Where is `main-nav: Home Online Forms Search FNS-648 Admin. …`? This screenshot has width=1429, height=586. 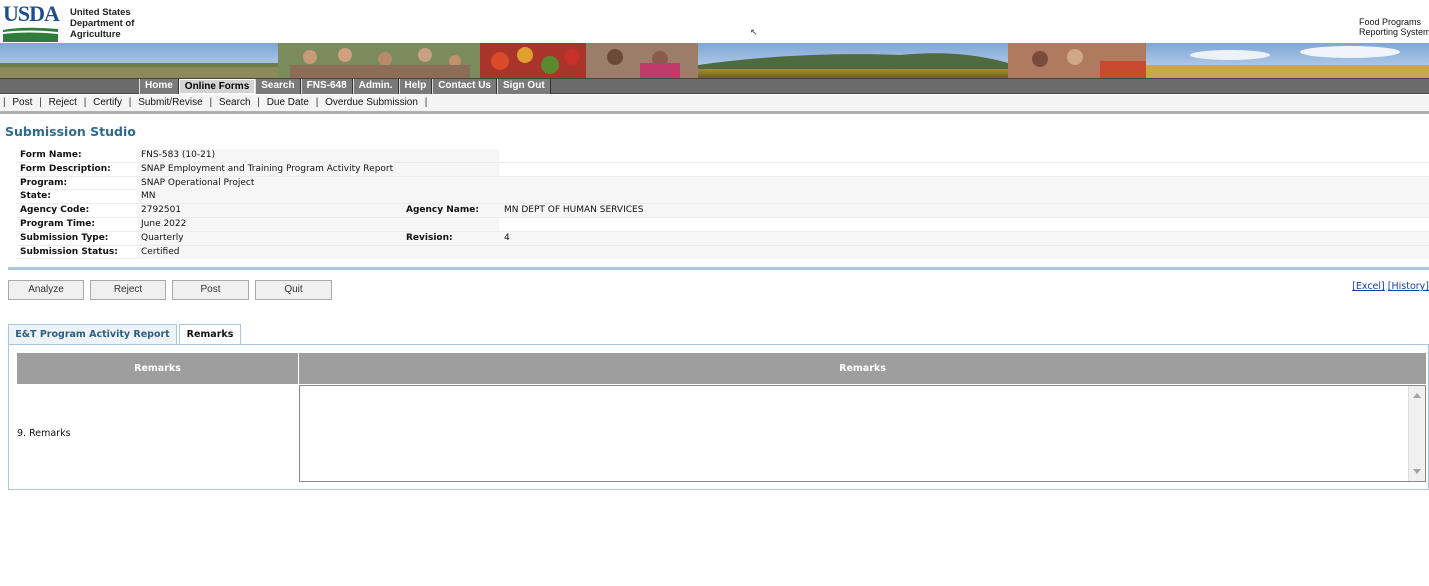 main-nav: Home Online Forms Search FNS-648 Admin. … is located at coordinates (345, 86).